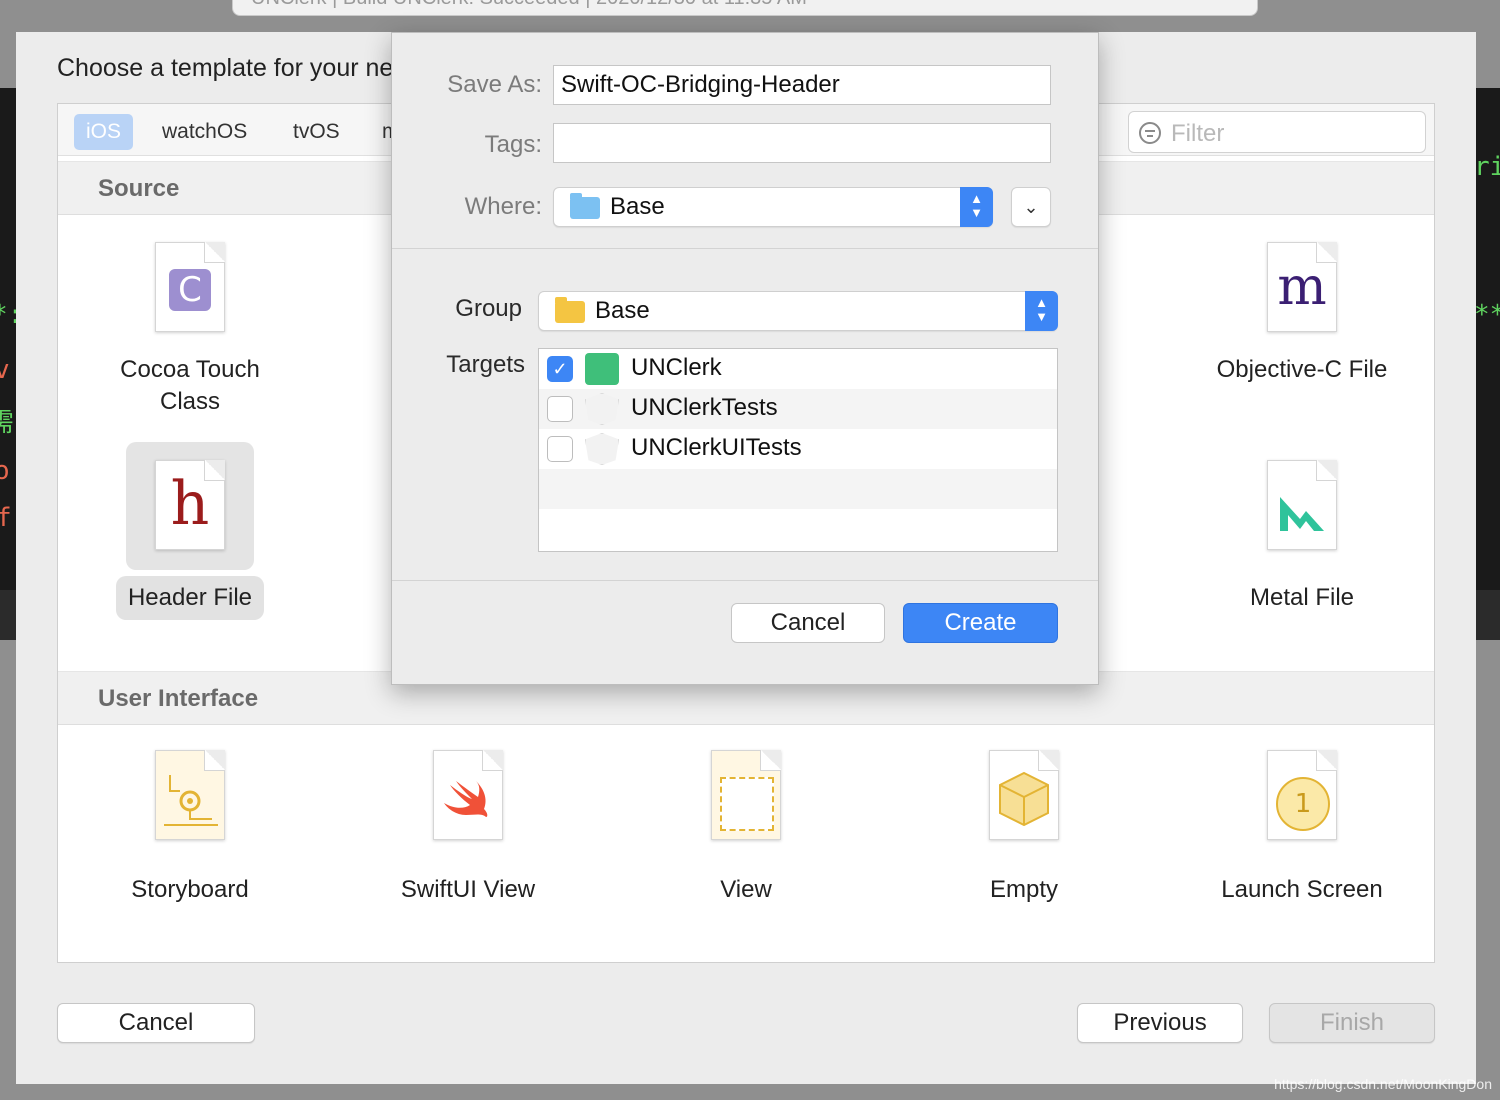 This screenshot has width=1500, height=1100. What do you see at coordinates (190, 889) in the screenshot?
I see `template-label: Storyboard` at bounding box center [190, 889].